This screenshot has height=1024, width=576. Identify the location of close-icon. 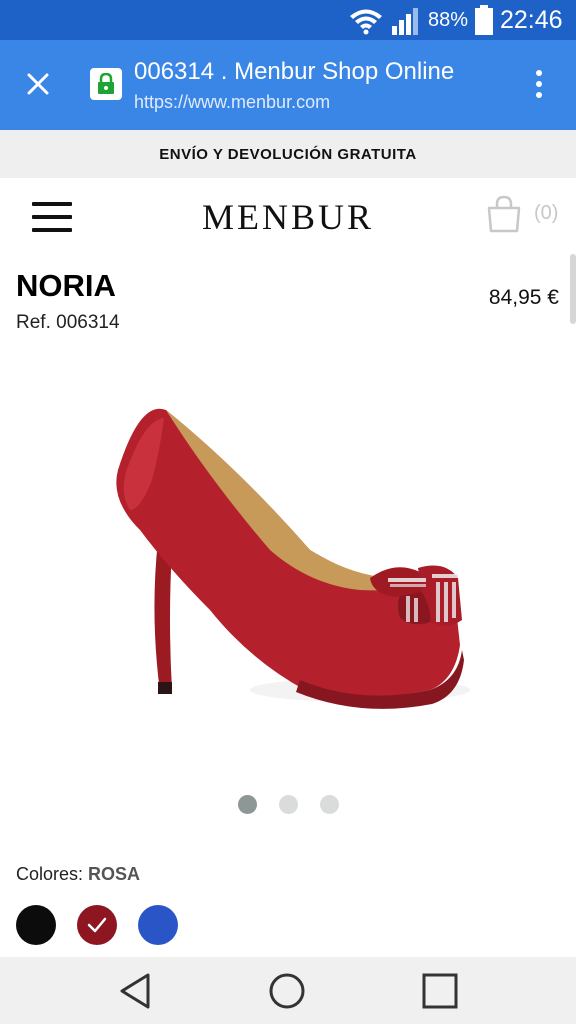
(38, 84).